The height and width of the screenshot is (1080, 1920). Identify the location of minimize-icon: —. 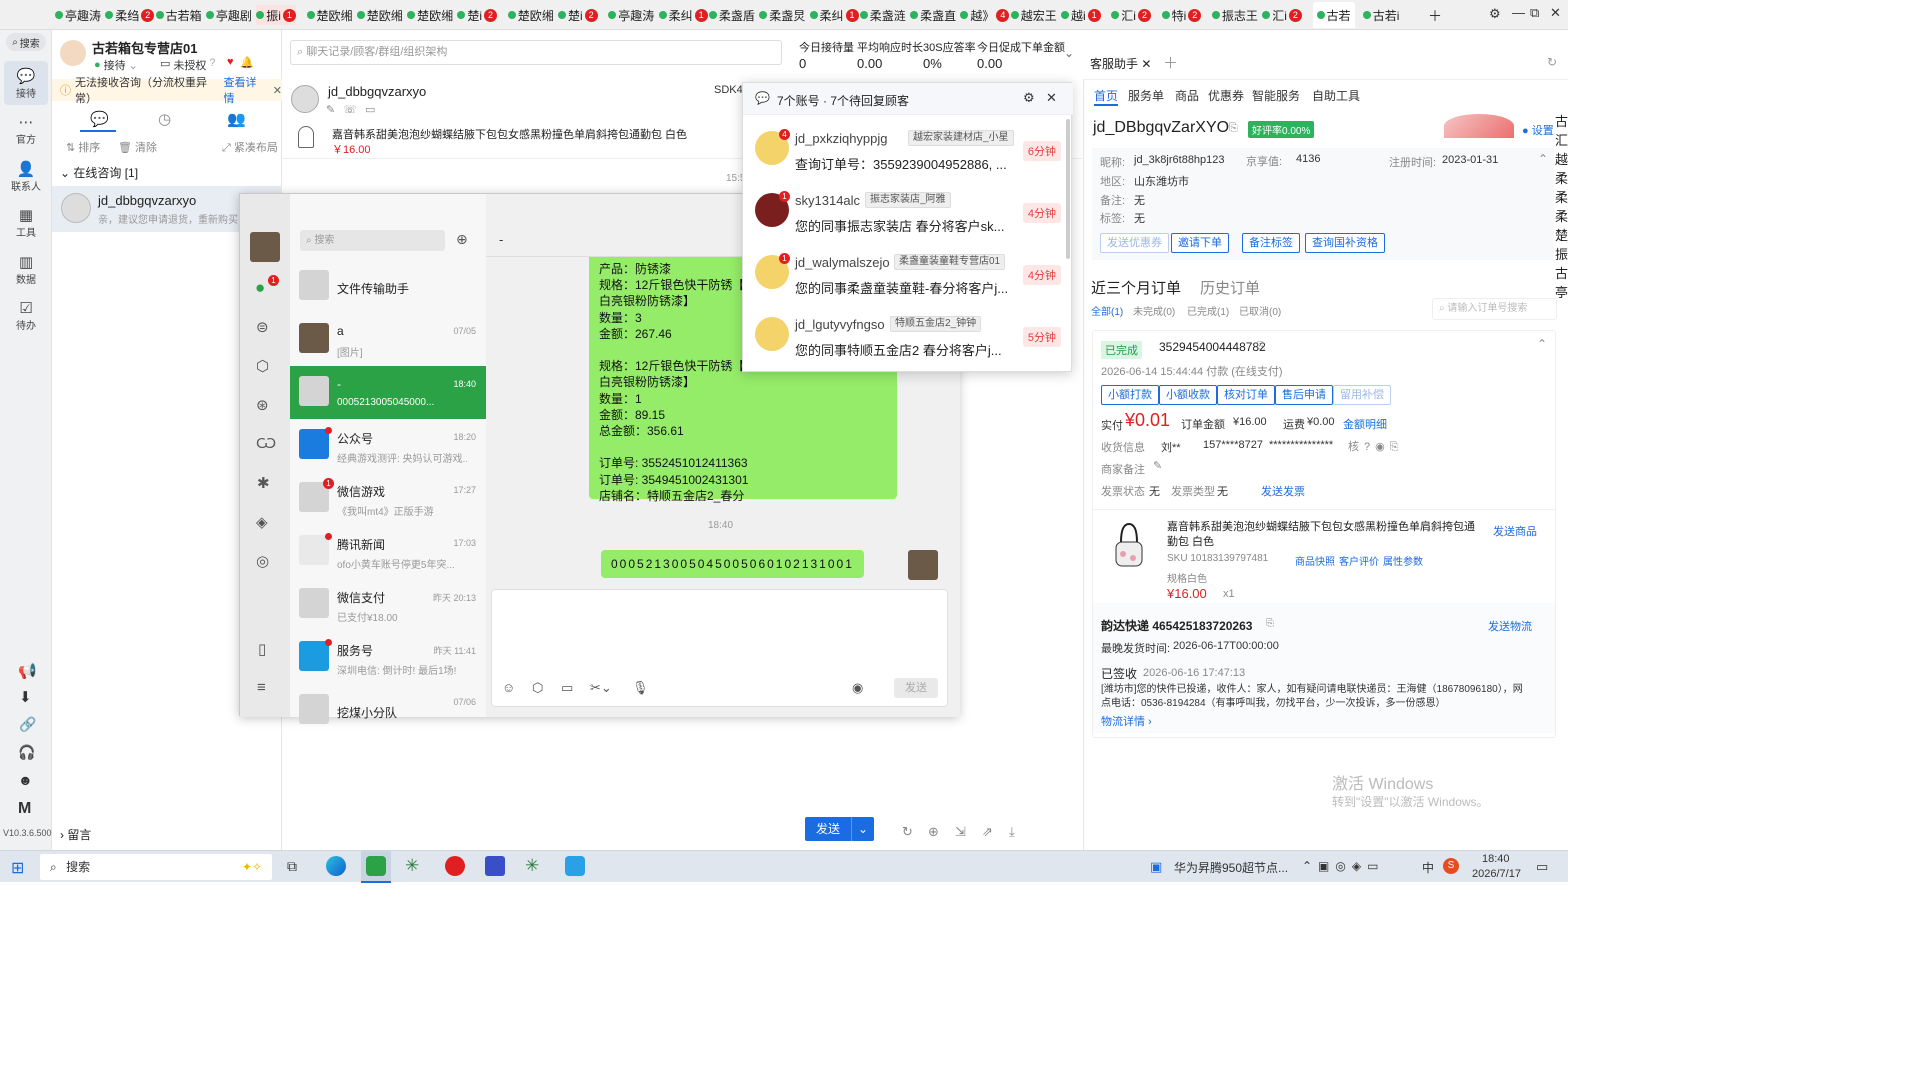
(1518, 12).